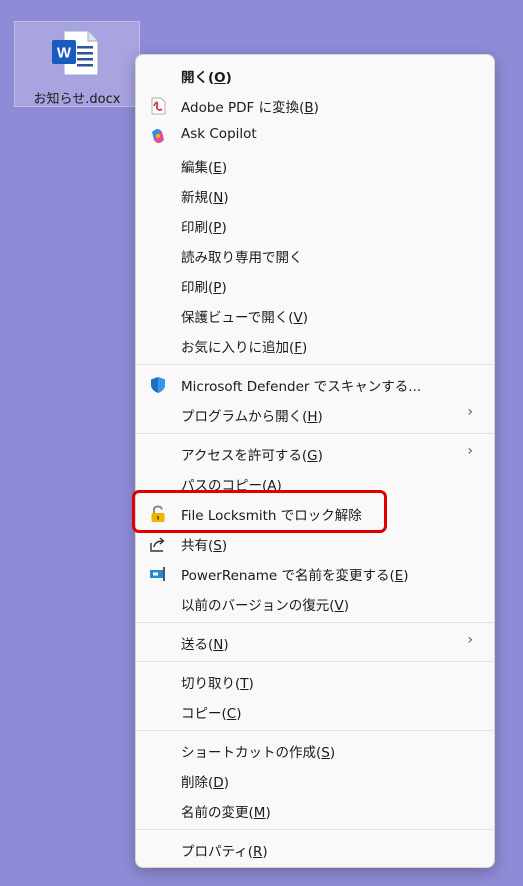  What do you see at coordinates (315, 225) in the screenshot?
I see `menu-item-print: 印刷(P)` at bounding box center [315, 225].